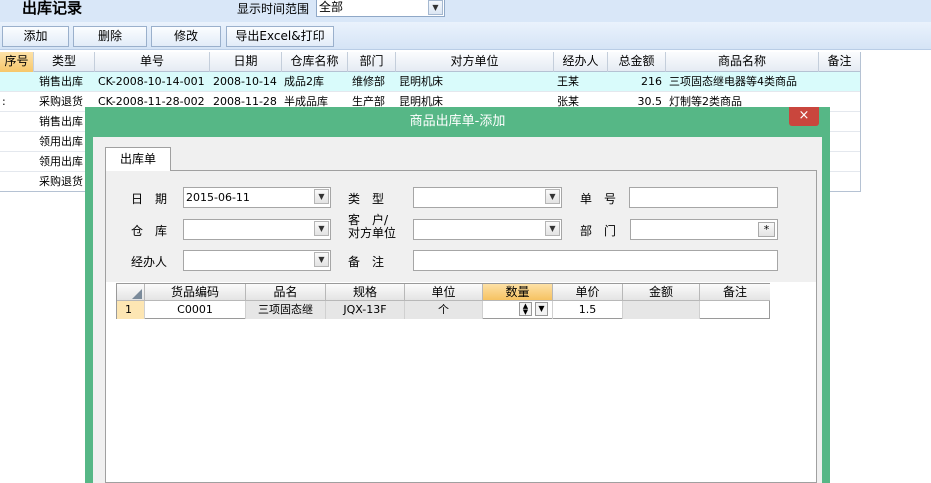  Describe the element at coordinates (518, 310) in the screenshot. I see `item-qty-cell: ▲ ▼ ▼` at that location.